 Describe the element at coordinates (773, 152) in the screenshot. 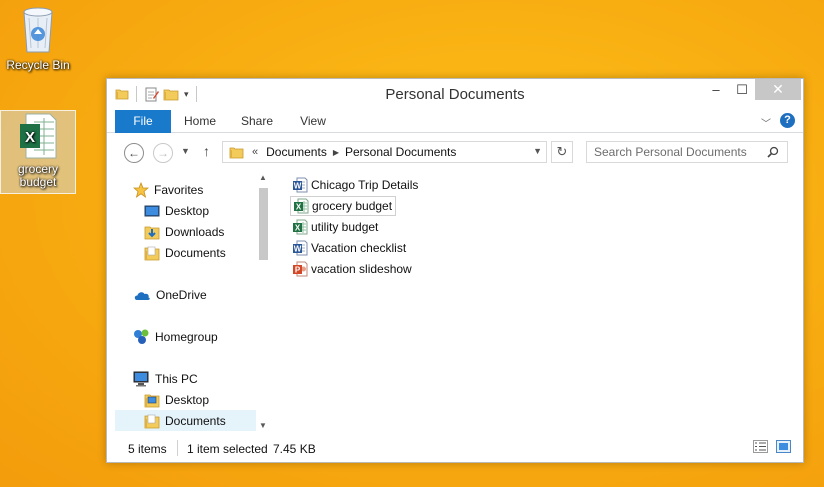

I see `search-icon` at that location.